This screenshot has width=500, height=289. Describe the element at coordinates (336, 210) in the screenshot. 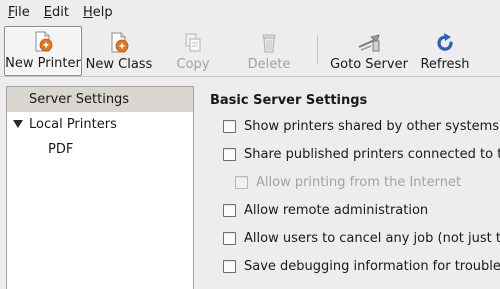

I see `allow-remote-admin-label: Allow remote administration` at that location.